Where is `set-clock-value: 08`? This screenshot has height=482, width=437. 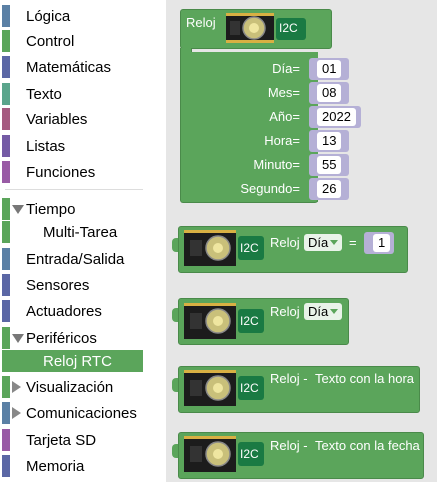 set-clock-value: 08 is located at coordinates (329, 93).